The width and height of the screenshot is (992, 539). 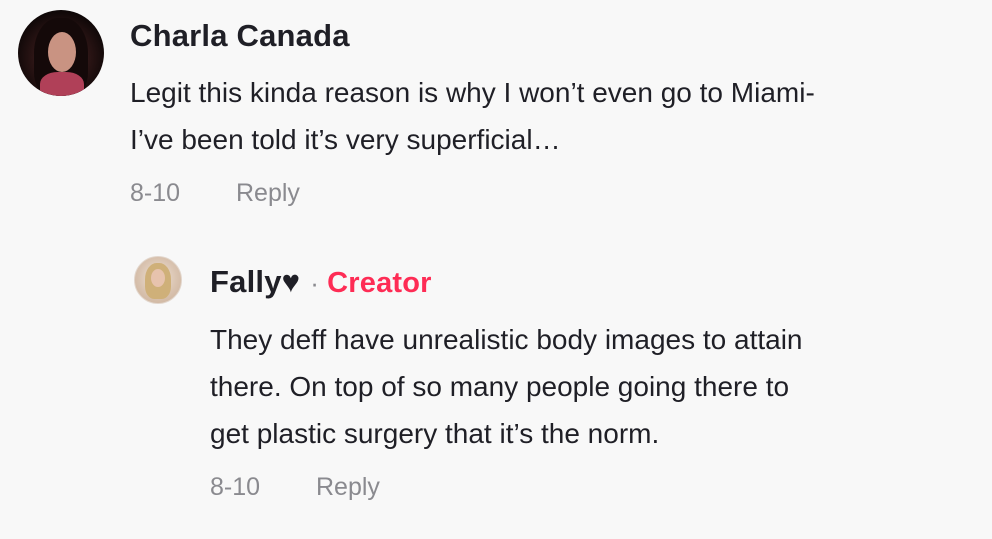 What do you see at coordinates (379, 283) in the screenshot?
I see `creator-badge: Creator` at bounding box center [379, 283].